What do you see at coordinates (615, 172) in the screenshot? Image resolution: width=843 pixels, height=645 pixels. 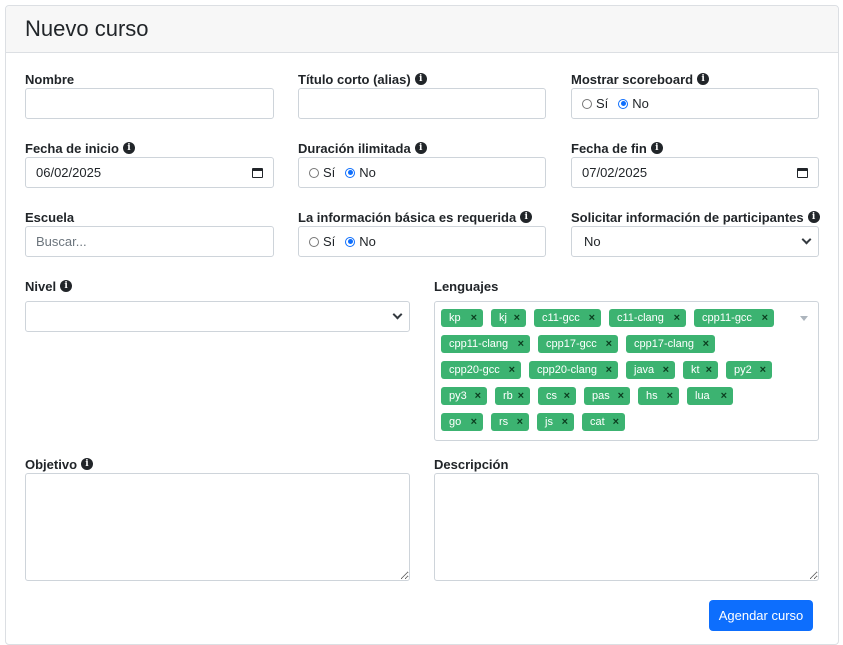 I see `end-date-value: 07/02/2025` at bounding box center [615, 172].